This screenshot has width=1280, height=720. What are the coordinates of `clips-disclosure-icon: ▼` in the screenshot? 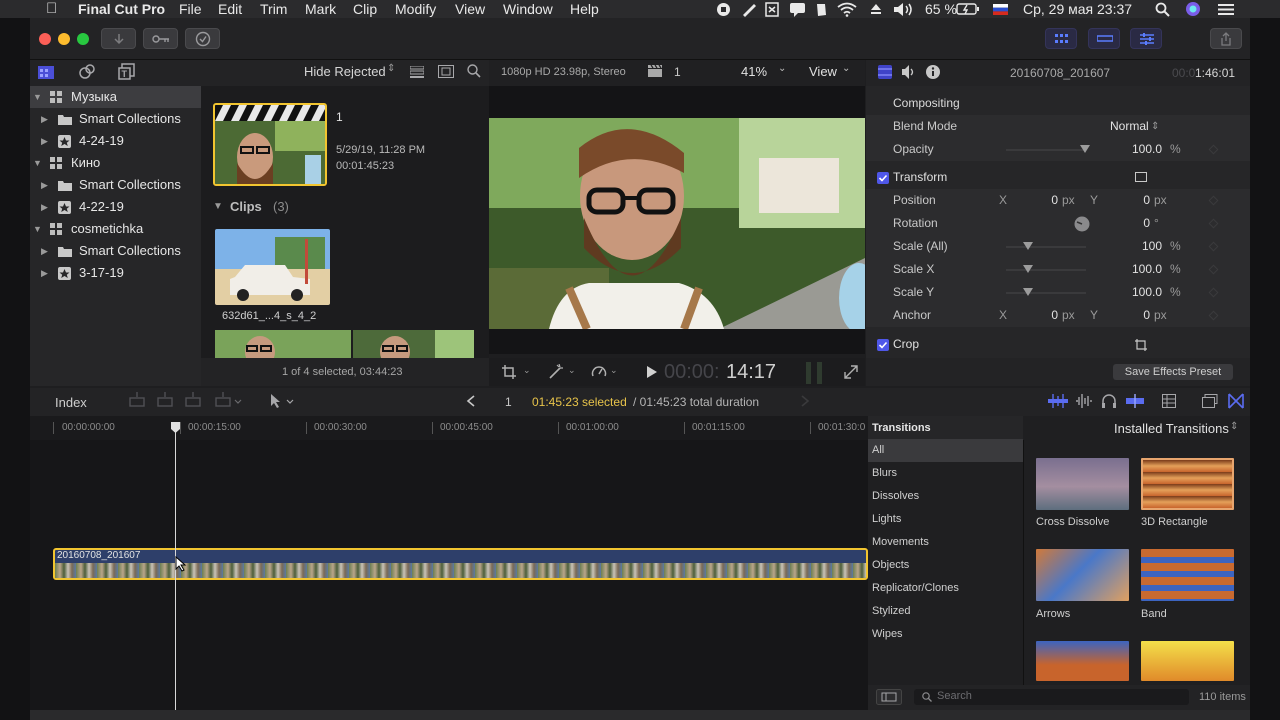 It's located at (218, 206).